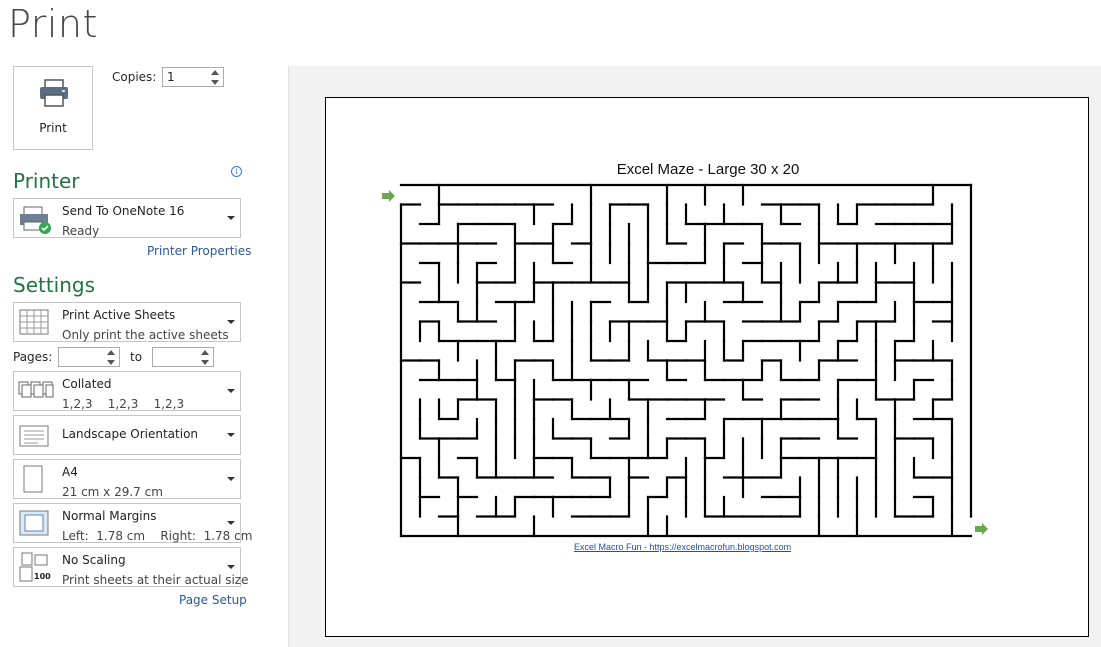 This screenshot has width=1101, height=647. I want to click on pages-to-label: to, so click(136, 357).